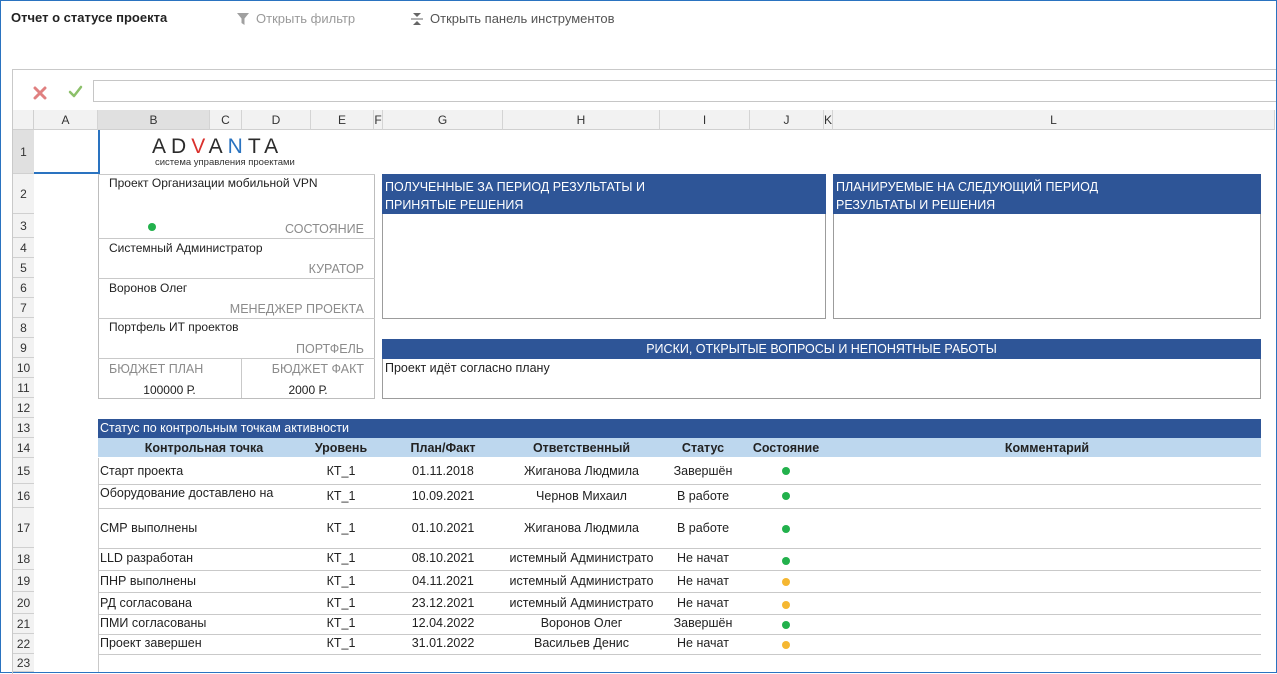 The image size is (1277, 674). I want to click on col-comment-header: Комментарий, so click(1047, 447).